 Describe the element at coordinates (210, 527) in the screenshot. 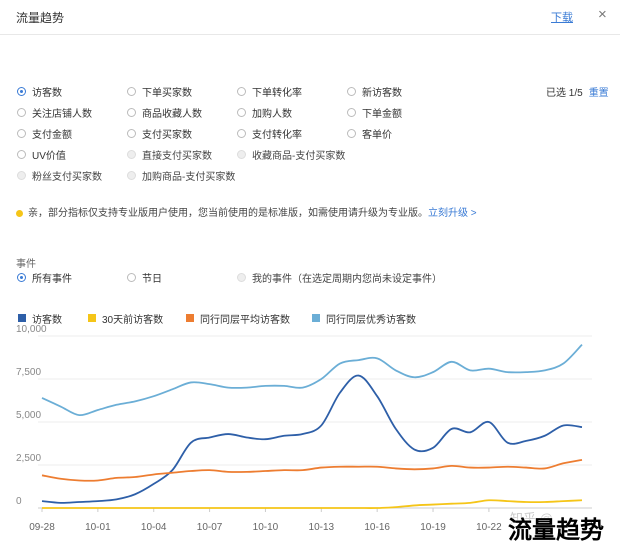

I see `x-tick-label: 10-07` at that location.